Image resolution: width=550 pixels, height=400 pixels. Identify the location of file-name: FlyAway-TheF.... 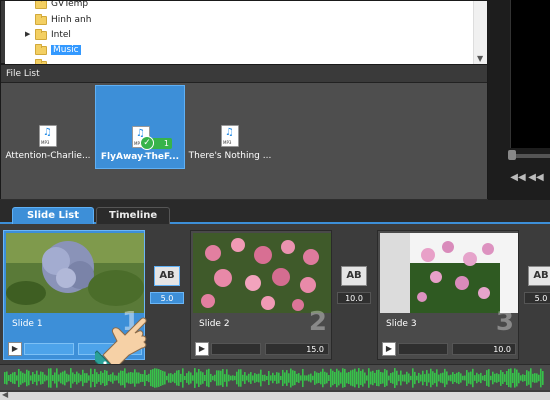
(140, 157).